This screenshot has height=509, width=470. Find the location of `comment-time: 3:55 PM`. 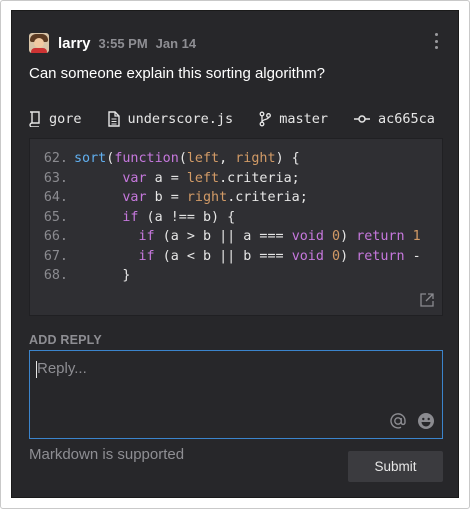

comment-time: 3:55 PM is located at coordinates (123, 43).